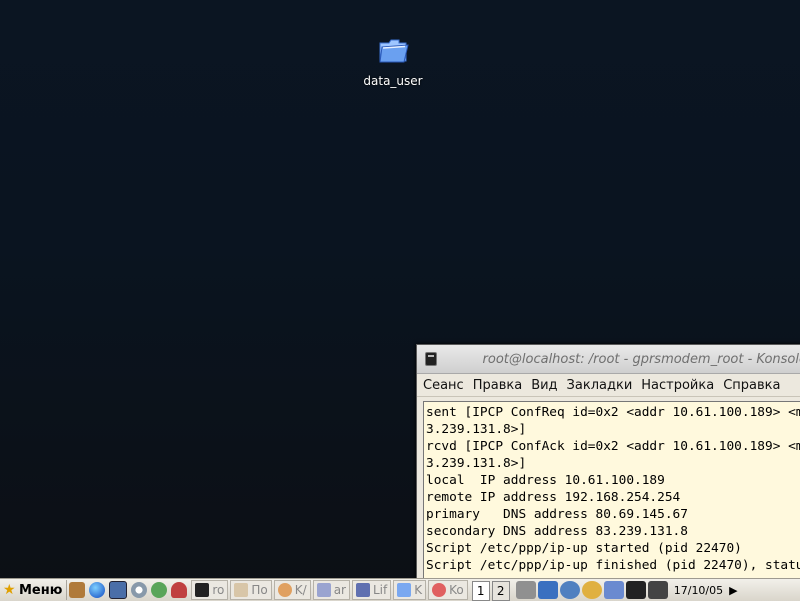  I want to click on task-label: Lif, so click(380, 590).